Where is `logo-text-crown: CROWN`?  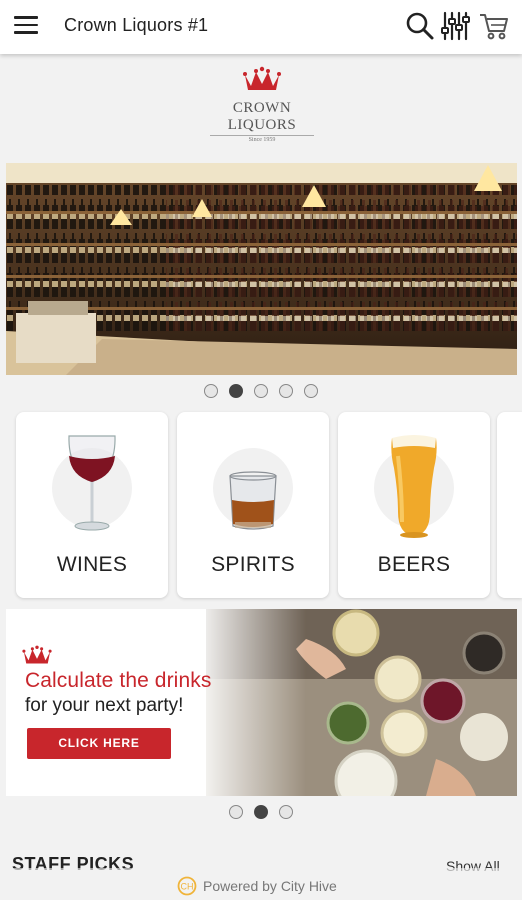 logo-text-crown: CROWN is located at coordinates (262, 108).